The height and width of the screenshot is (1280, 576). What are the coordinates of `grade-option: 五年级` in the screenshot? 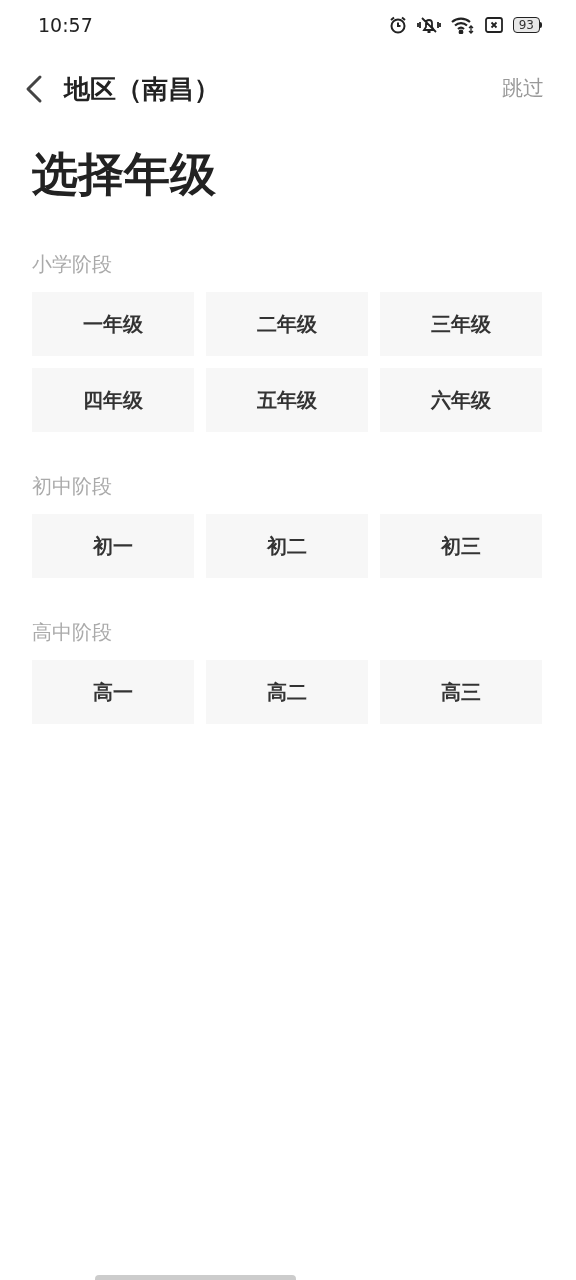 It's located at (287, 400).